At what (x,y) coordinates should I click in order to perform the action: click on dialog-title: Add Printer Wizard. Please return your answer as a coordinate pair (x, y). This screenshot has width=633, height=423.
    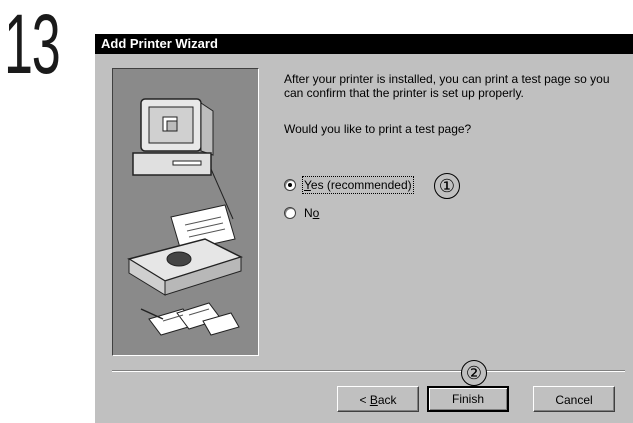
    Looking at the image, I should click on (159, 43).